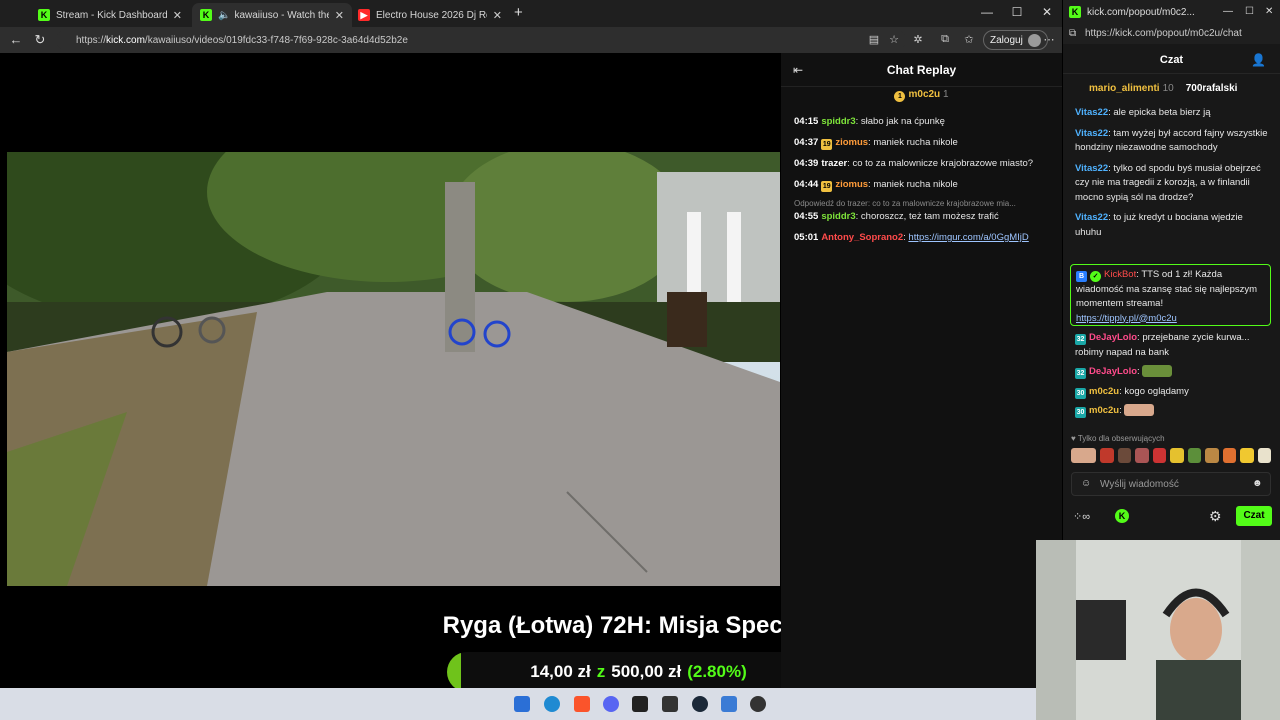 This screenshot has height=720, width=1280. What do you see at coordinates (522, 704) in the screenshot?
I see `windows-start-icon` at bounding box center [522, 704].